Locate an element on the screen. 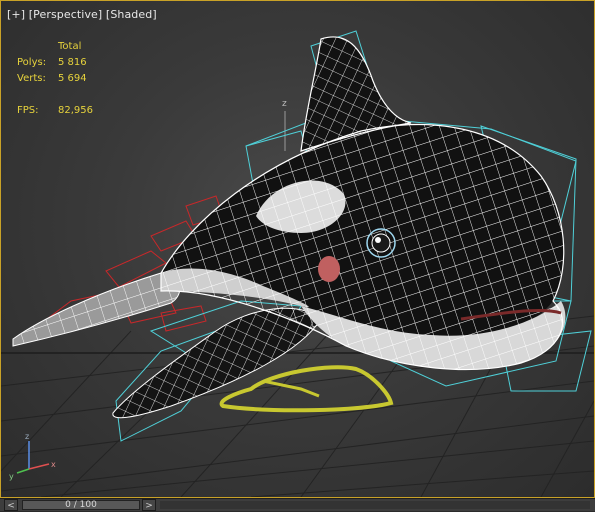  stats-verts-row: Verts: 5 694 is located at coordinates (55, 79).